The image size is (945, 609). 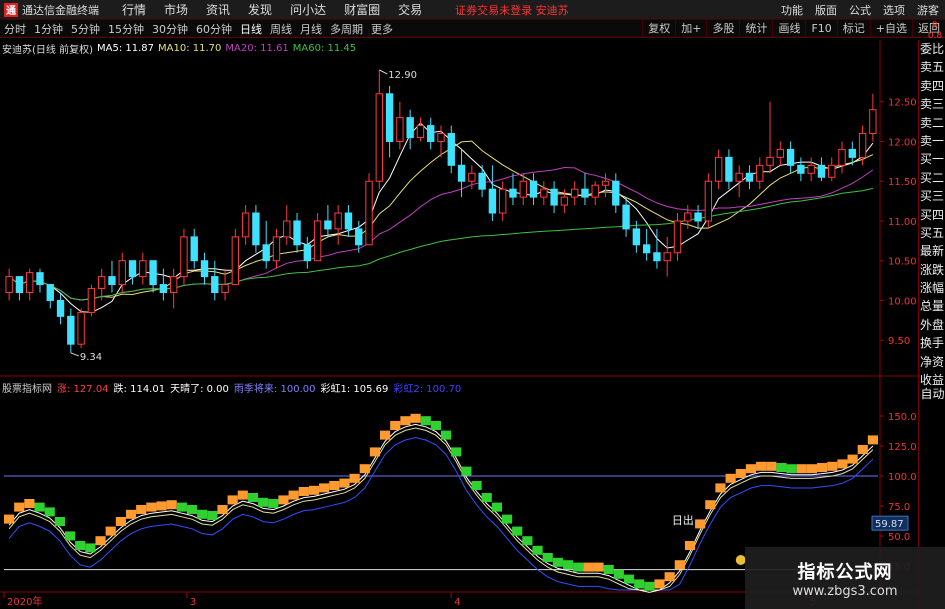 What do you see at coordinates (457, 602) in the screenshot?
I see `x-tick-label-2: 4` at bounding box center [457, 602].